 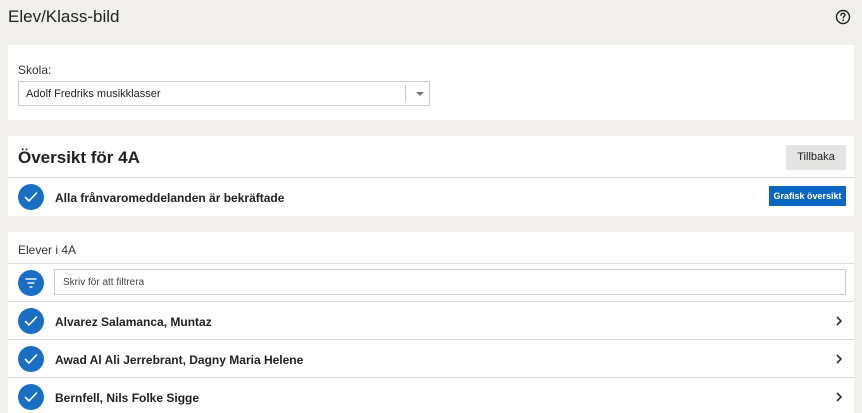 I want to click on student-name: Bernfell, Nils Folke Sigge, so click(x=127, y=398).